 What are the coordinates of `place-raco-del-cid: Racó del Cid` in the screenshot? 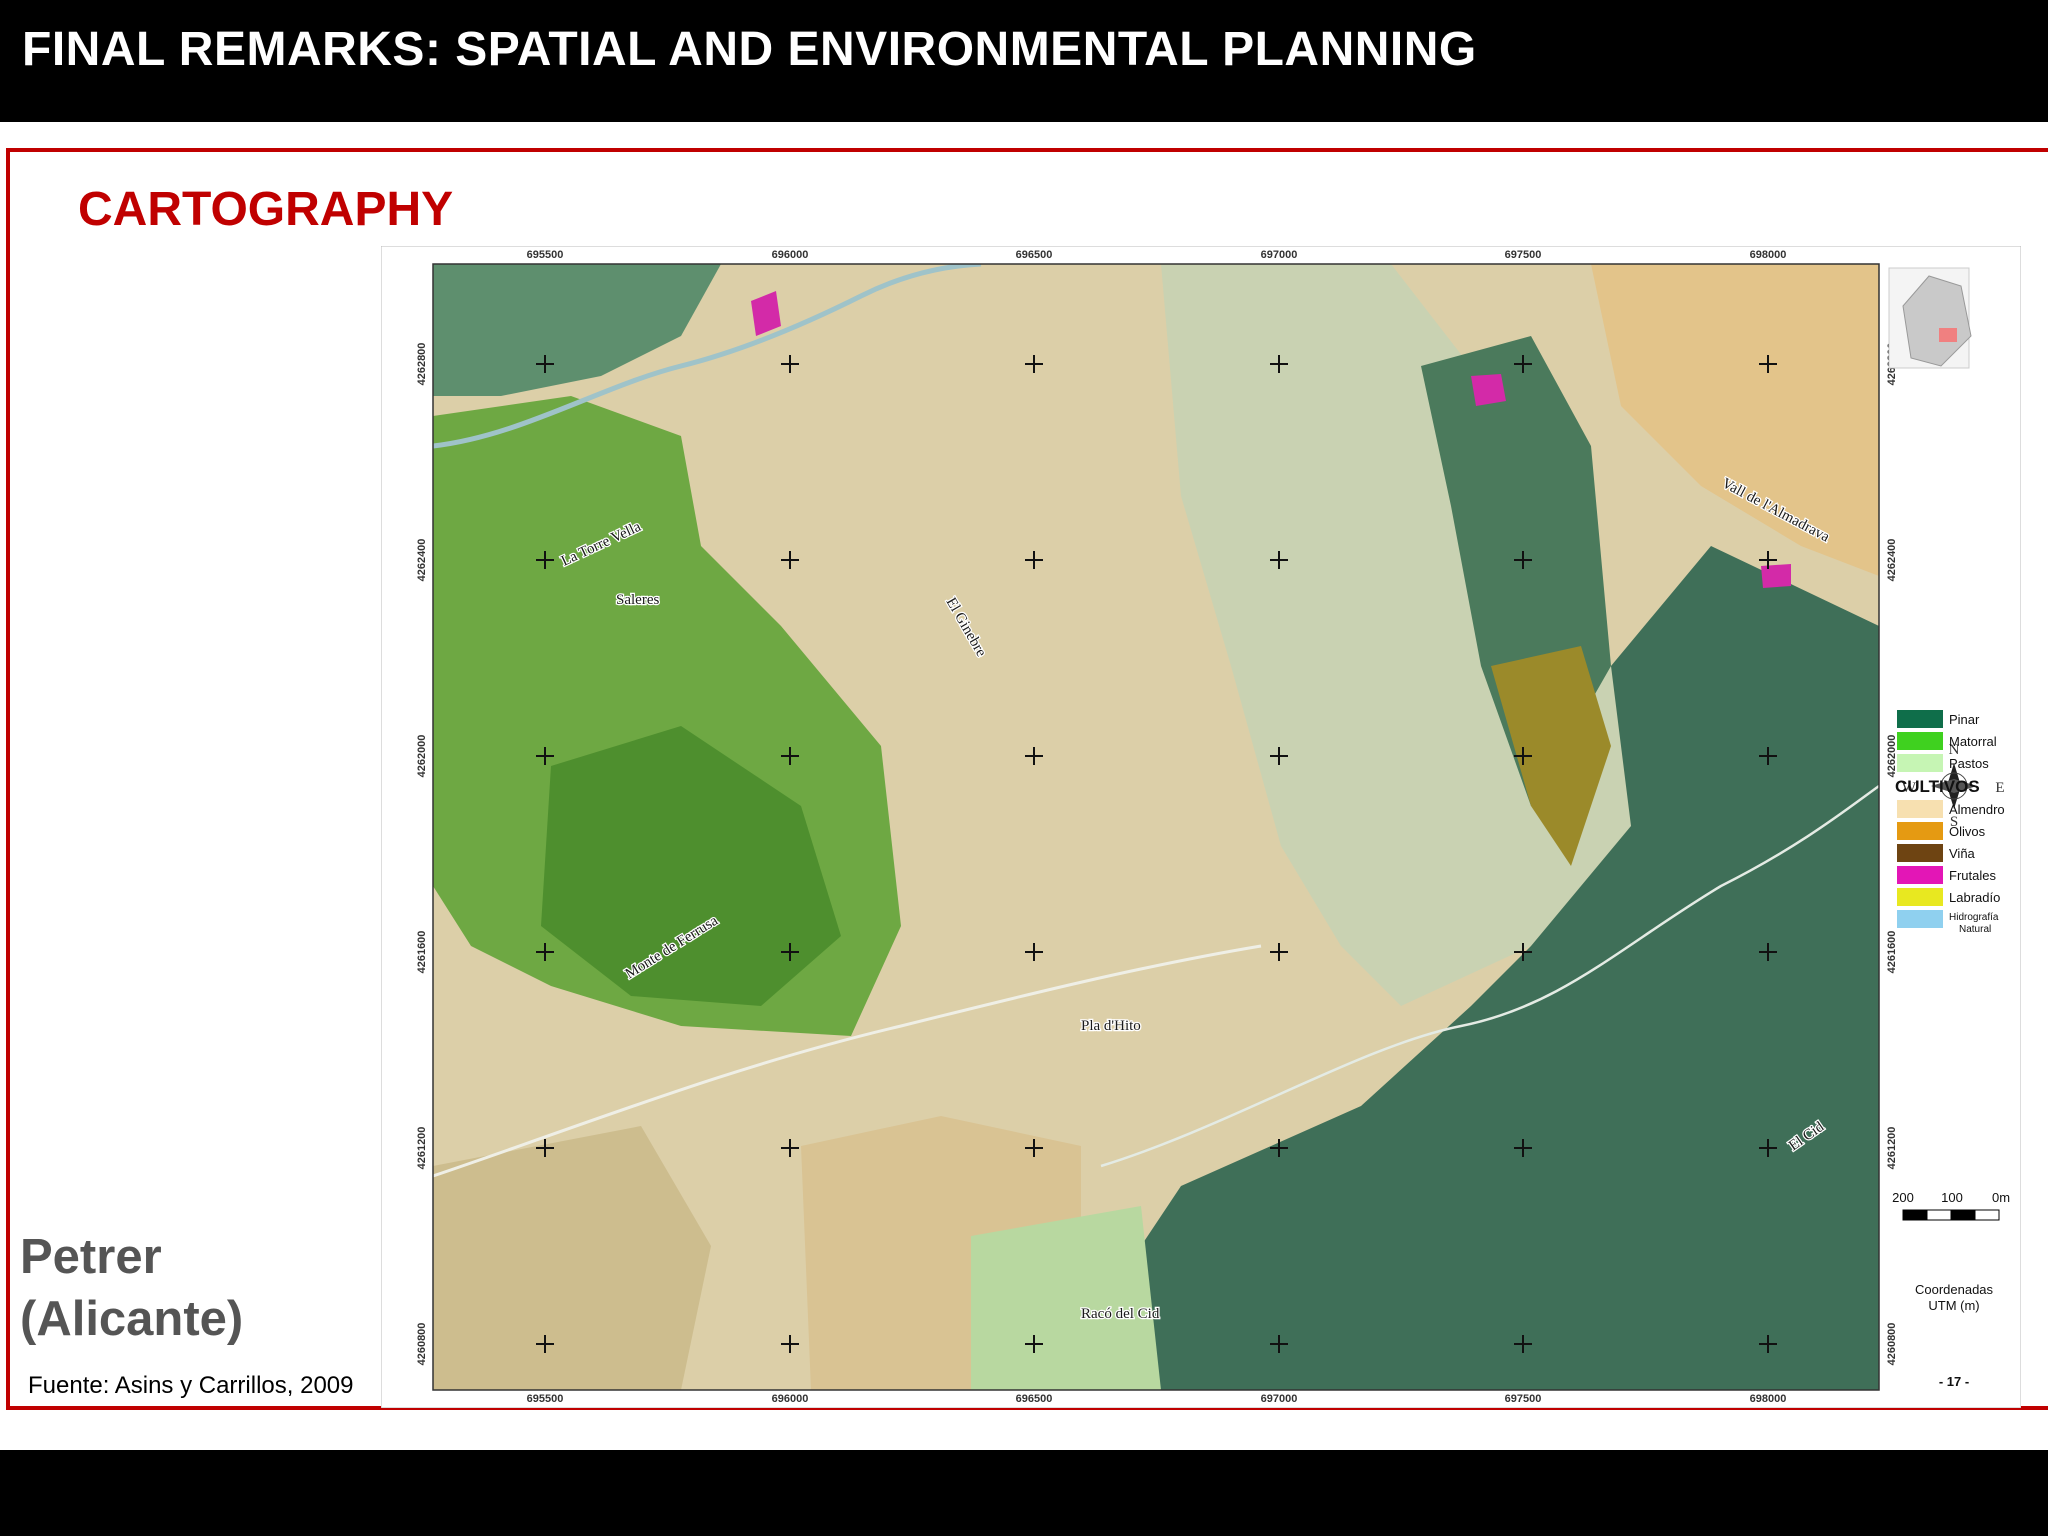 It's located at (1120, 1314).